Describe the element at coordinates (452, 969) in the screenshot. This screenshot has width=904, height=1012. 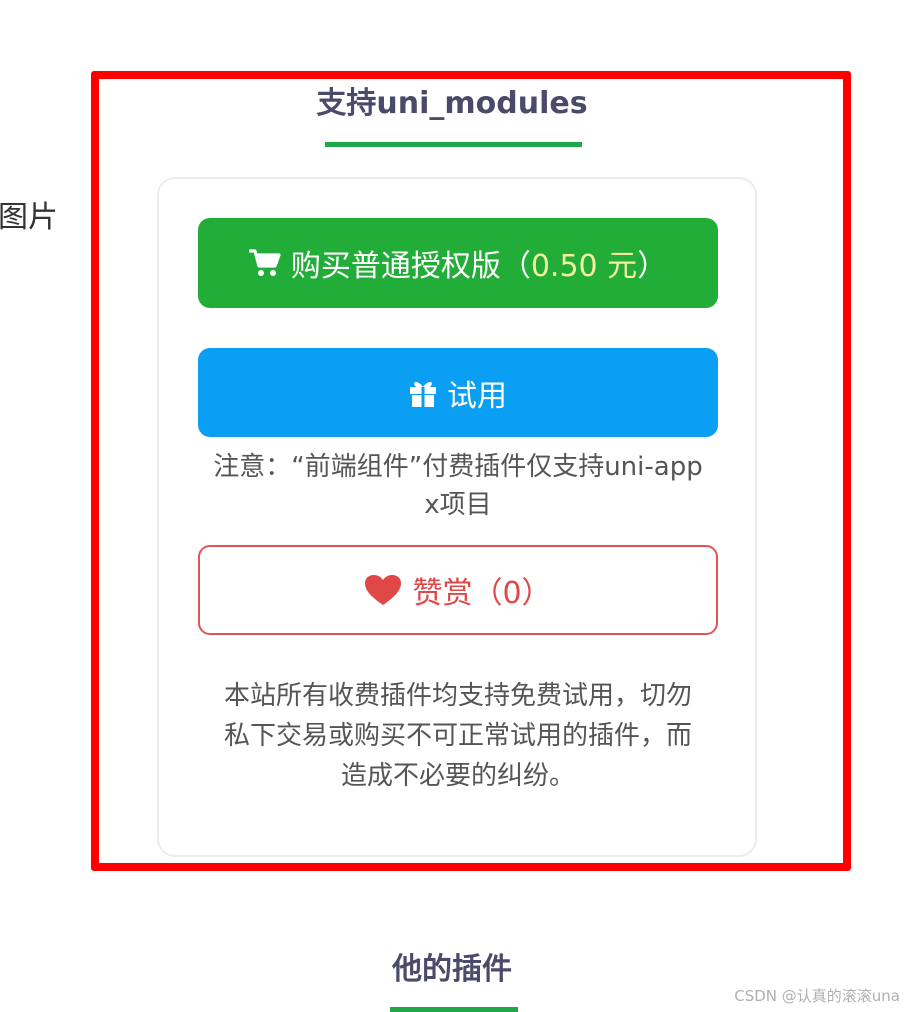
I see `section-title-his-plugins: 他的插件` at that location.